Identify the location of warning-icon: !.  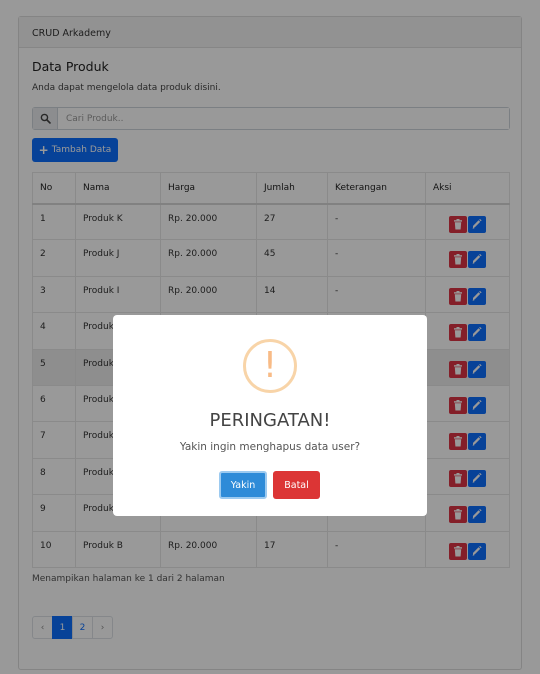
(270, 366).